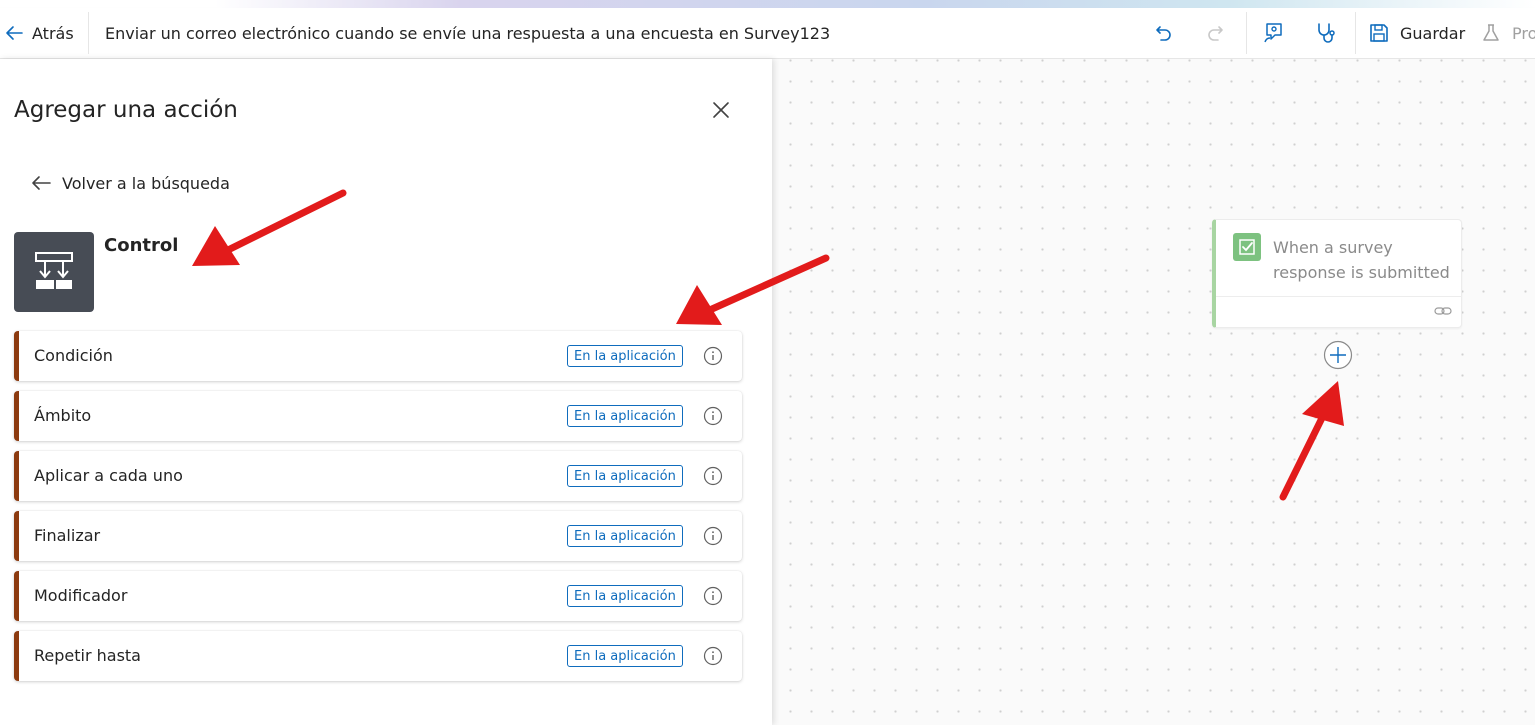 This screenshot has height=725, width=1535. I want to click on undo-icon, so click(1163, 33).